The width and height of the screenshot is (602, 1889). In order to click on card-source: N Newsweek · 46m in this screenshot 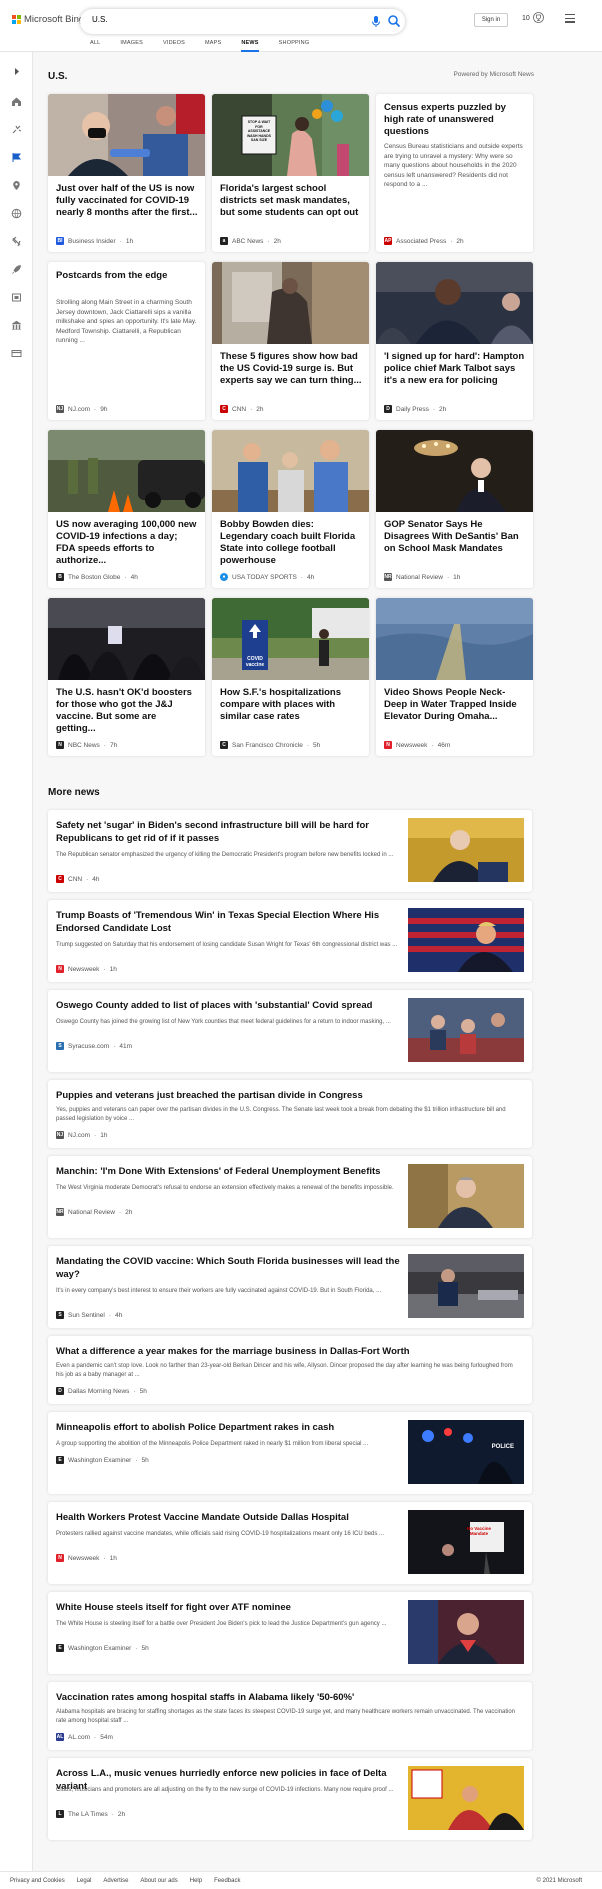, I will do `click(417, 745)`.